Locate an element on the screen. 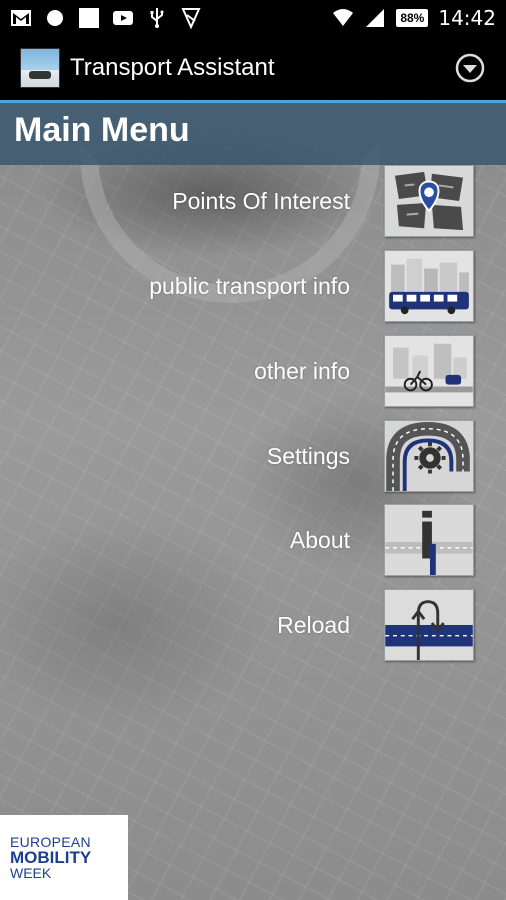 The width and height of the screenshot is (506, 900). gear-road-icon is located at coordinates (429, 456).